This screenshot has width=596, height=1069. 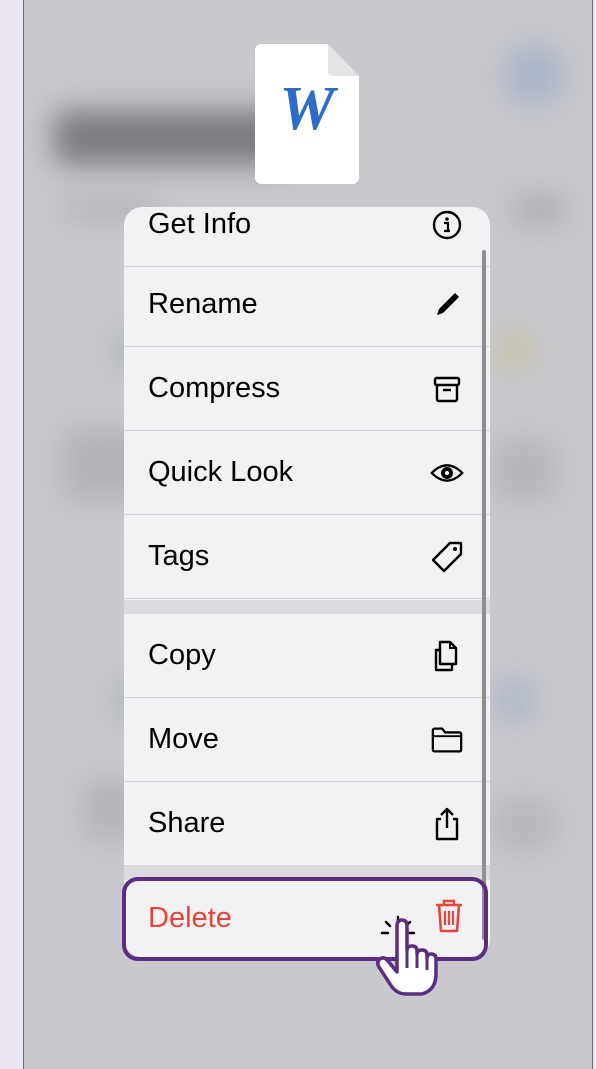 I want to click on tag-icon, so click(x=447, y=557).